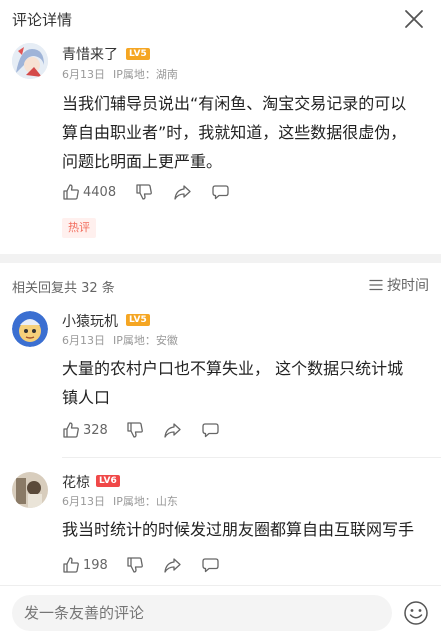 The image size is (441, 640). I want to click on comment-text-line: 当我们辅导员说出“有闲鱼、淘宝交易记录的可以, so click(234, 103).